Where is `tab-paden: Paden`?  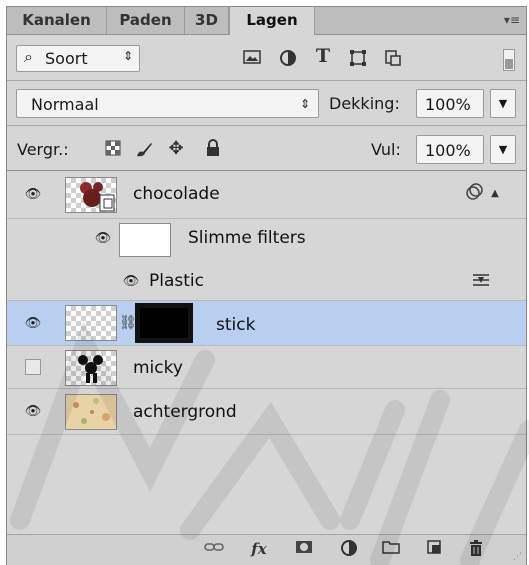 tab-paden: Paden is located at coordinates (146, 20).